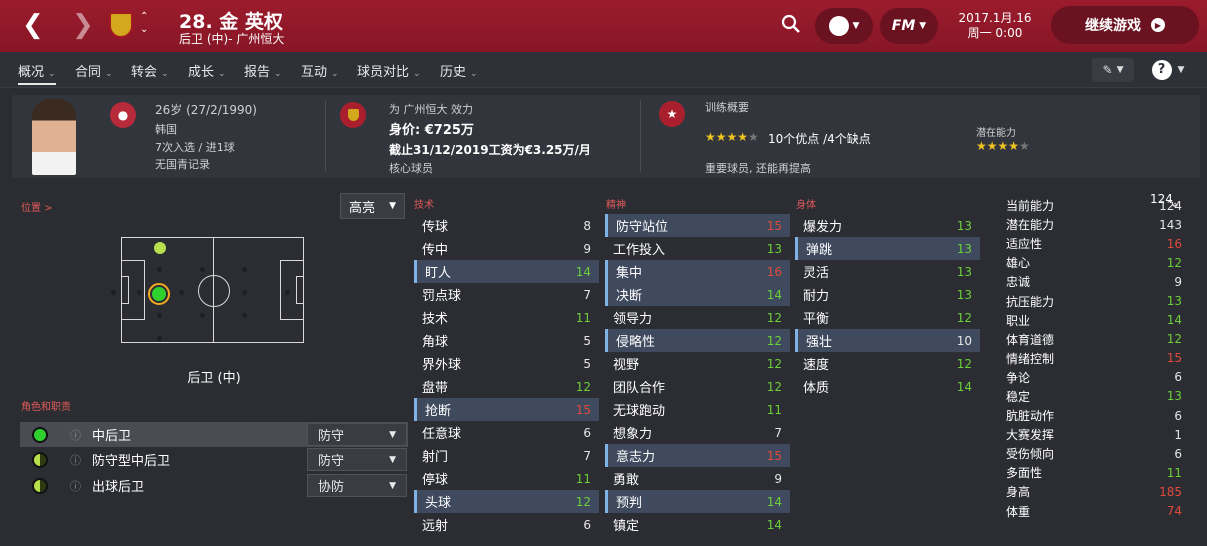 The height and width of the screenshot is (546, 1207). Describe the element at coordinates (697, 271) in the screenshot. I see `attribute-row: 集中 16` at that location.